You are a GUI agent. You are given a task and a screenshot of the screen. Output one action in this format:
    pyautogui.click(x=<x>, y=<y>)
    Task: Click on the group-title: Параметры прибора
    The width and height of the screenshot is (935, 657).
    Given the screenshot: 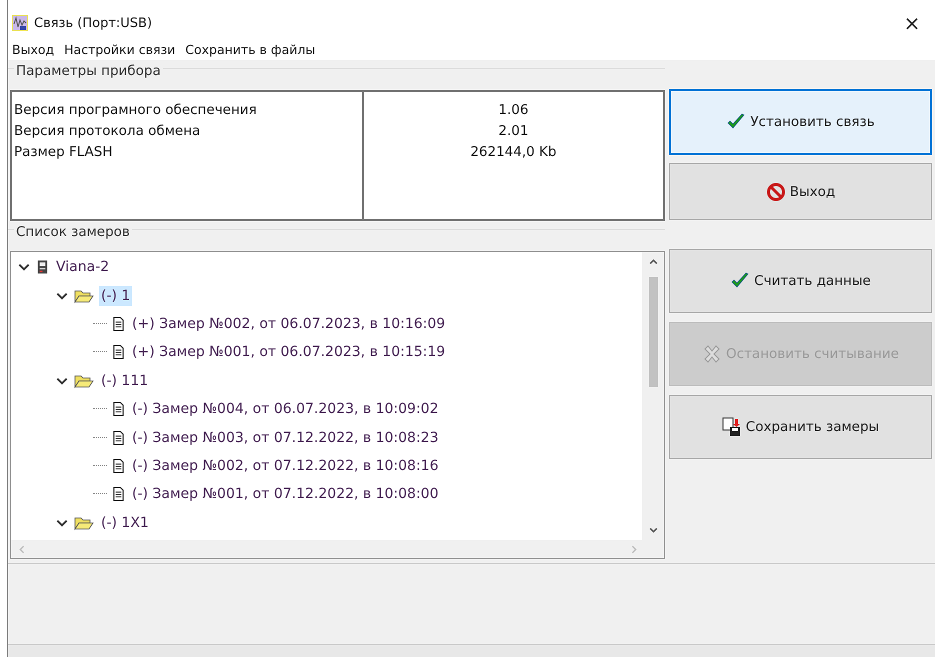 What is the action you would take?
    pyautogui.click(x=88, y=71)
    